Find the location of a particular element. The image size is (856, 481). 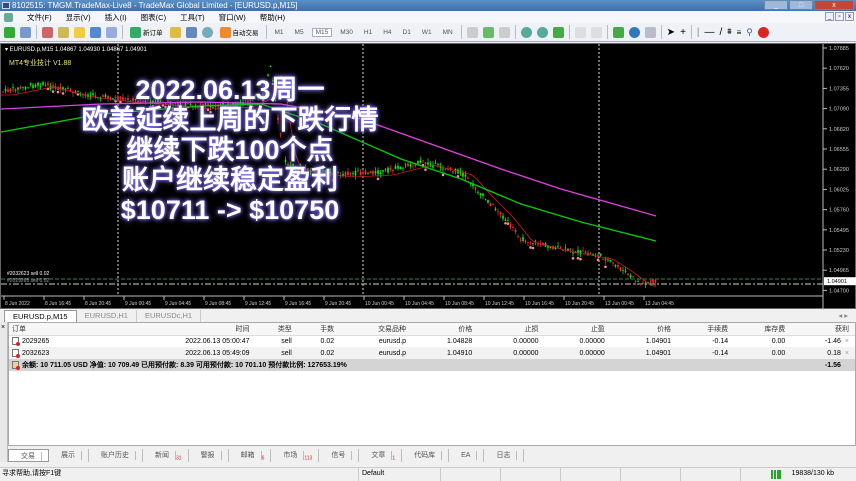

cursor-icon: ➤ is located at coordinates (671, 32).